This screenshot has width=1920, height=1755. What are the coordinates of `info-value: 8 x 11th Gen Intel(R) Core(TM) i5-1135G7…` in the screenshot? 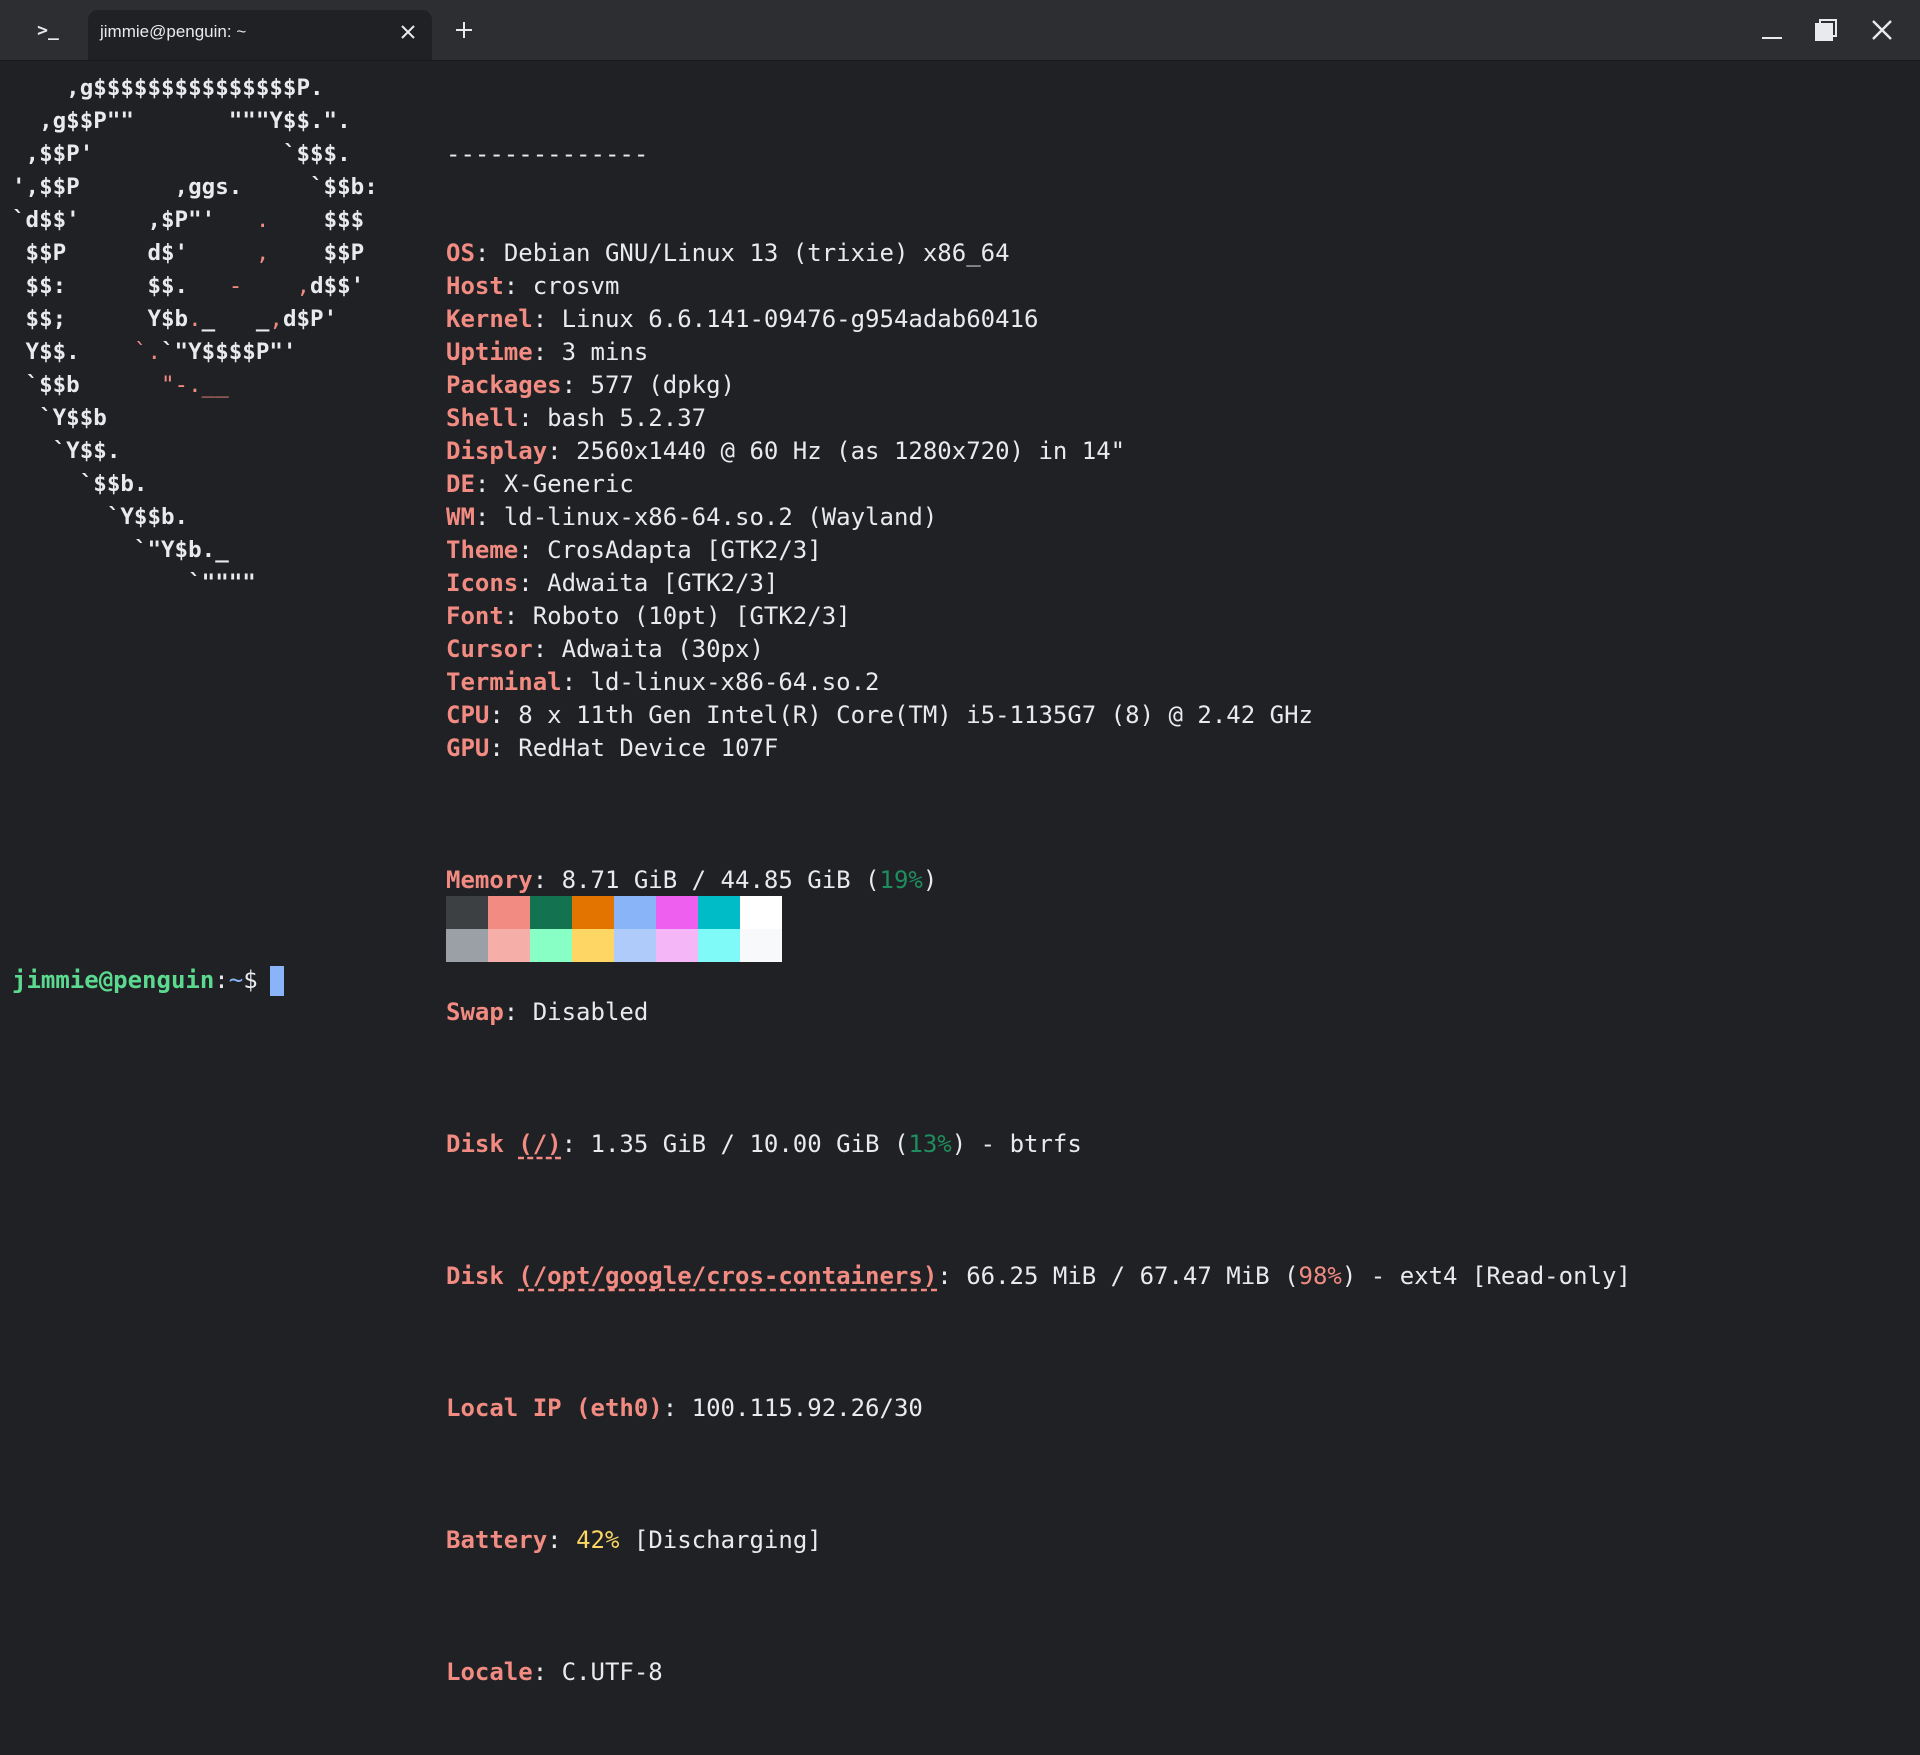 It's located at (915, 715).